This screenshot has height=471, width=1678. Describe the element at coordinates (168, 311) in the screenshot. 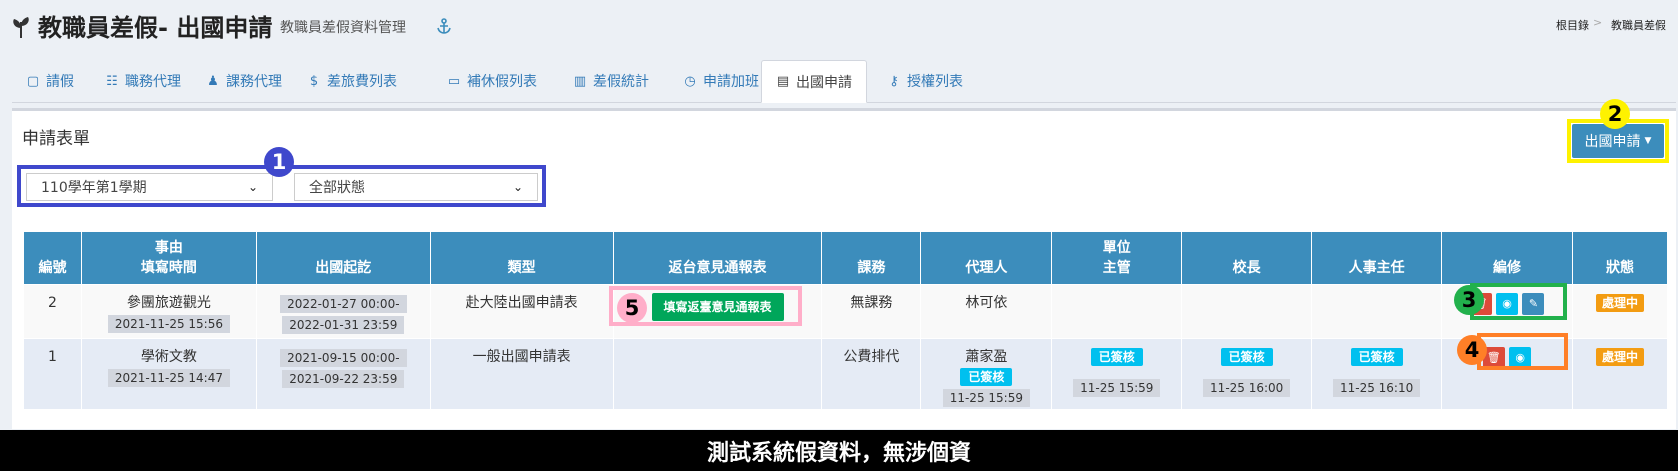

I see `cell-reason: 參團旅遊觀光 2021-11-25 15:56` at that location.